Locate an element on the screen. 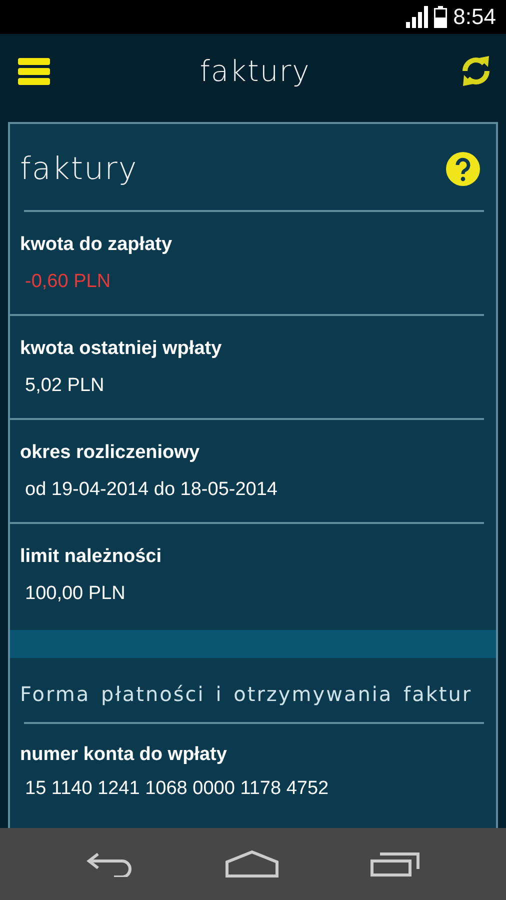 Image resolution: width=506 pixels, height=900 pixels. field-value: 15 1140 1241 1068 0000 1178 4752 is located at coordinates (177, 789).